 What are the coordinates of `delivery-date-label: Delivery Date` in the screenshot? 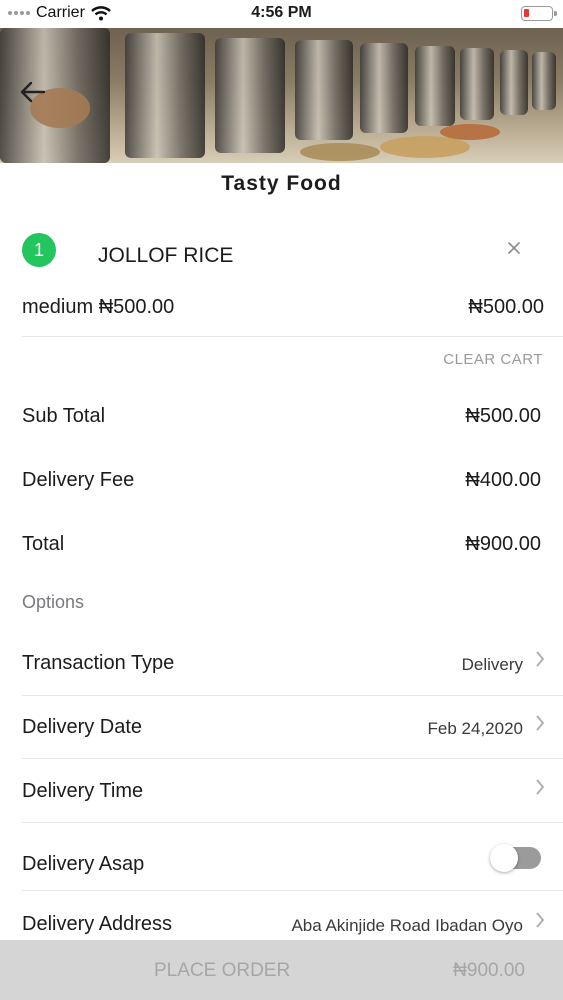 It's located at (82, 727).